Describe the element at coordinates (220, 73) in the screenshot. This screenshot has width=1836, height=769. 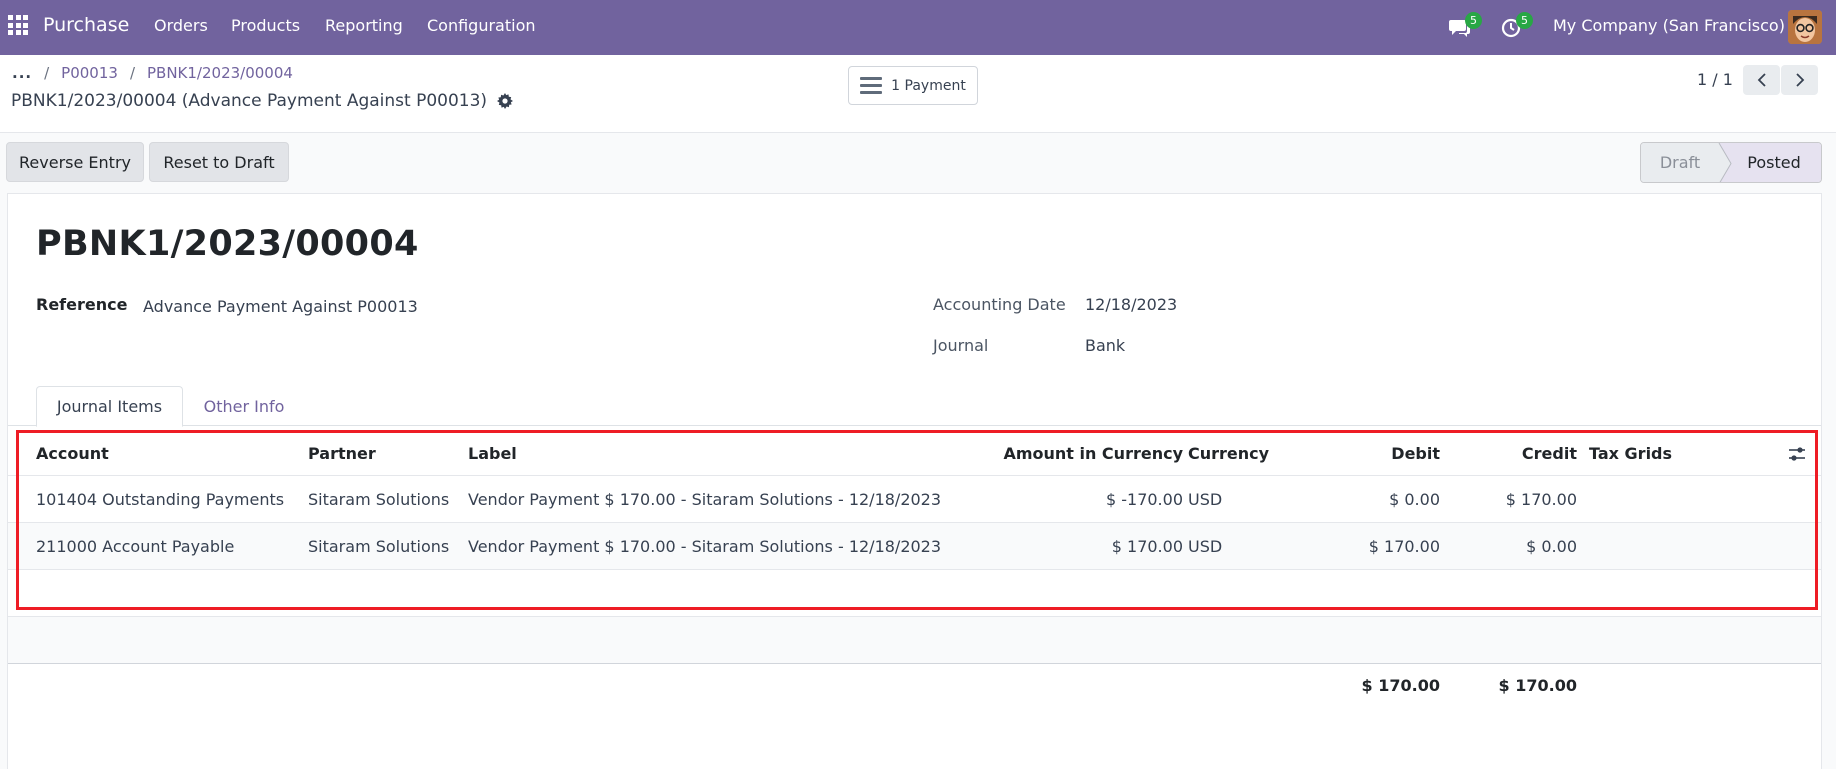
I see `breadcrumb-entry: PBNK1/2023/00004` at that location.